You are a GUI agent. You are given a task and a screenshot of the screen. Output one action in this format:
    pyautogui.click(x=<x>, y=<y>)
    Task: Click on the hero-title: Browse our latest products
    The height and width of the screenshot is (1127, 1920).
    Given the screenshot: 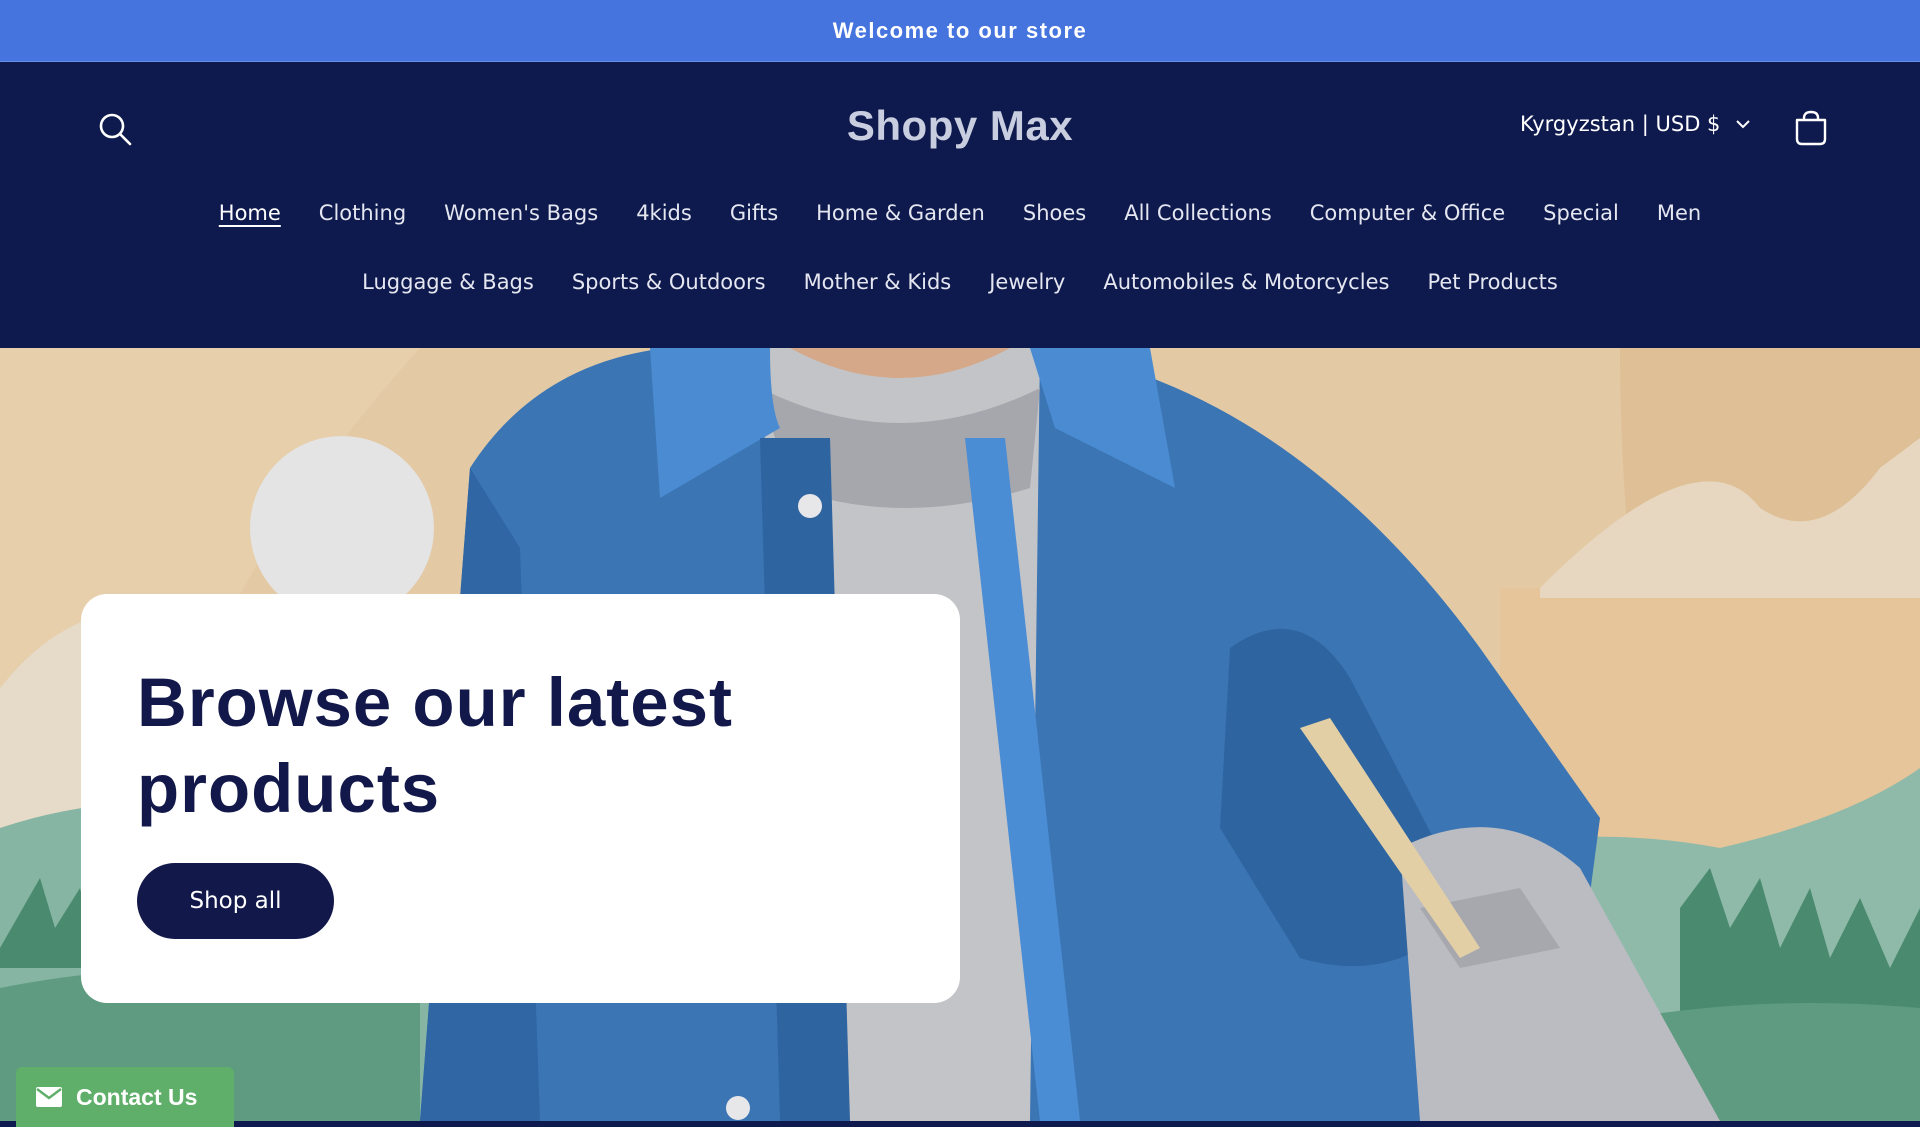 What is the action you would take?
    pyautogui.click(x=435, y=745)
    